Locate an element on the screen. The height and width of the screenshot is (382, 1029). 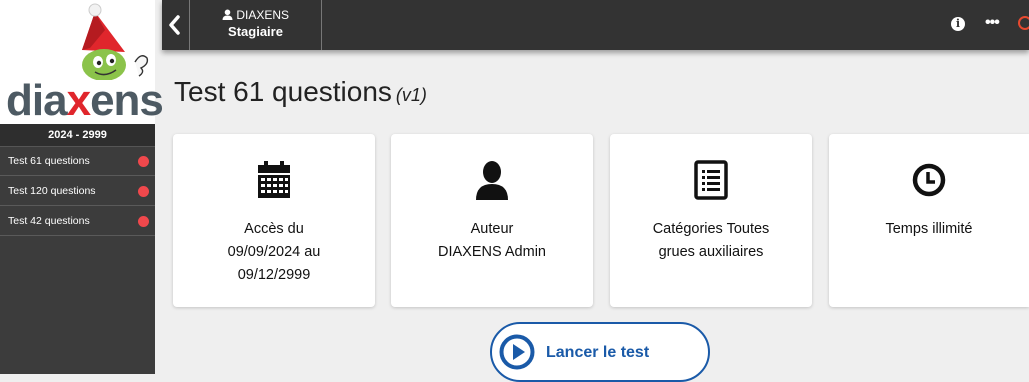
sidebar-item-test-120: Test 120 questions is located at coordinates (77, 191).